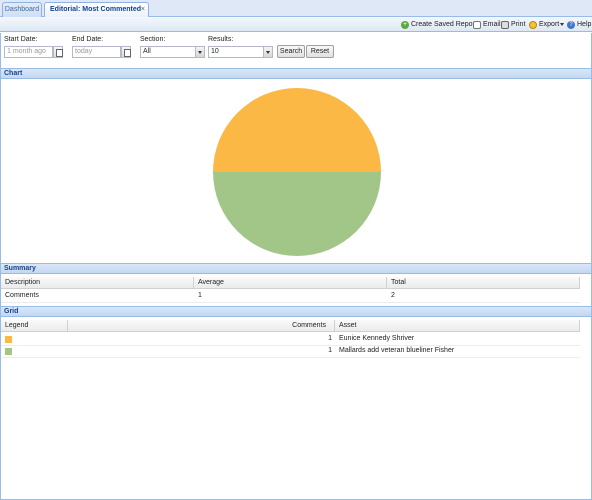 The image size is (592, 500). I want to click on results-label: Results:, so click(221, 39).